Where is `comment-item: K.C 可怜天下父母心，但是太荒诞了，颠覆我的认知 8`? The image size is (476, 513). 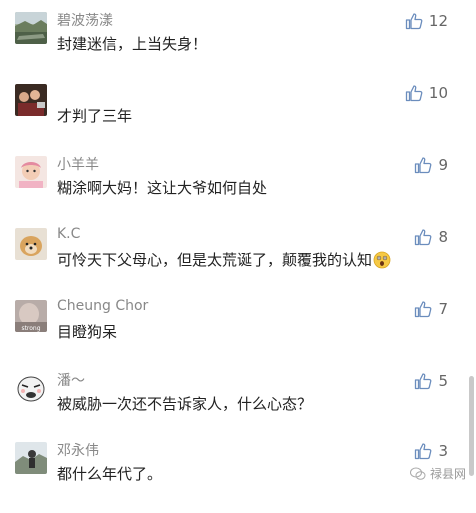 comment-item: K.C 可怜天下父母心，但是太荒诞了，颠覆我的认知 8 is located at coordinates (233, 262).